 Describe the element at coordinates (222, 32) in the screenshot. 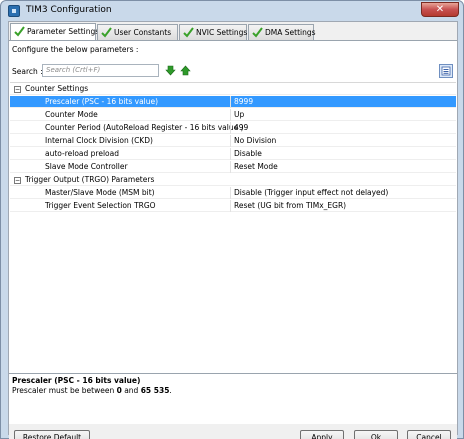

I see `tab-label: NVIC Settings` at that location.